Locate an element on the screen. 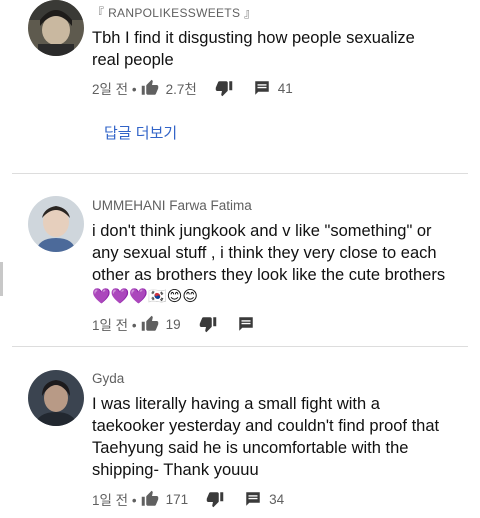 The width and height of the screenshot is (480, 518). comment-author: Gyda is located at coordinates (280, 379).